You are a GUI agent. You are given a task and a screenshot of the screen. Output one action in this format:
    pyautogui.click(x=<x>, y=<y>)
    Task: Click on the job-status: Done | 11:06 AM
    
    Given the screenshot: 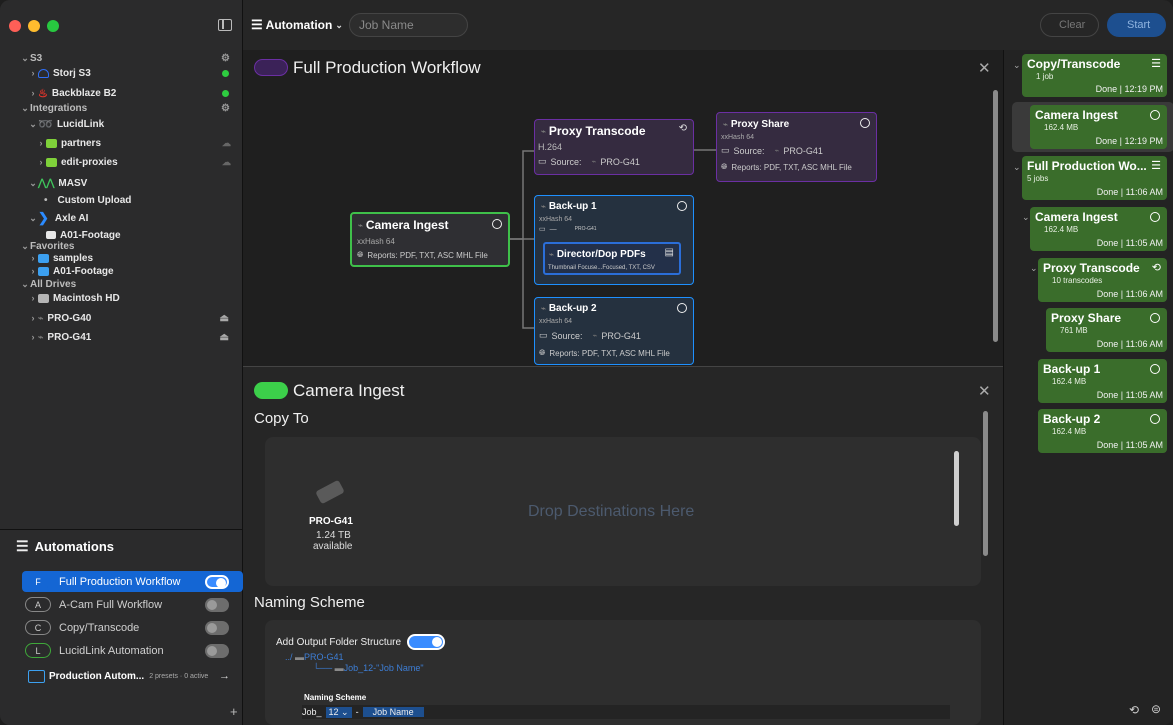 What is the action you would take?
    pyautogui.click(x=1129, y=192)
    